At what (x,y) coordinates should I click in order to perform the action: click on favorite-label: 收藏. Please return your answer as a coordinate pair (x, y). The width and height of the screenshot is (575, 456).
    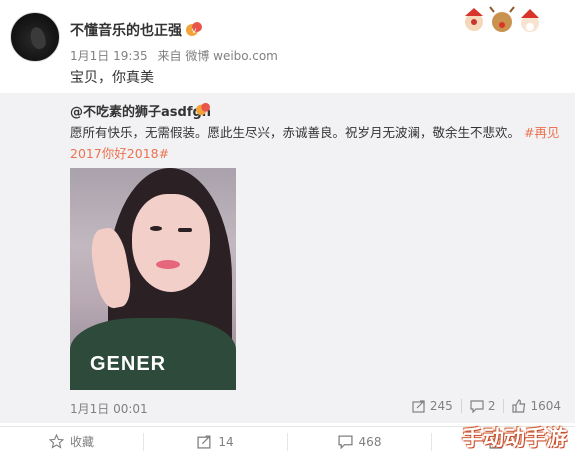
    Looking at the image, I should click on (81, 442).